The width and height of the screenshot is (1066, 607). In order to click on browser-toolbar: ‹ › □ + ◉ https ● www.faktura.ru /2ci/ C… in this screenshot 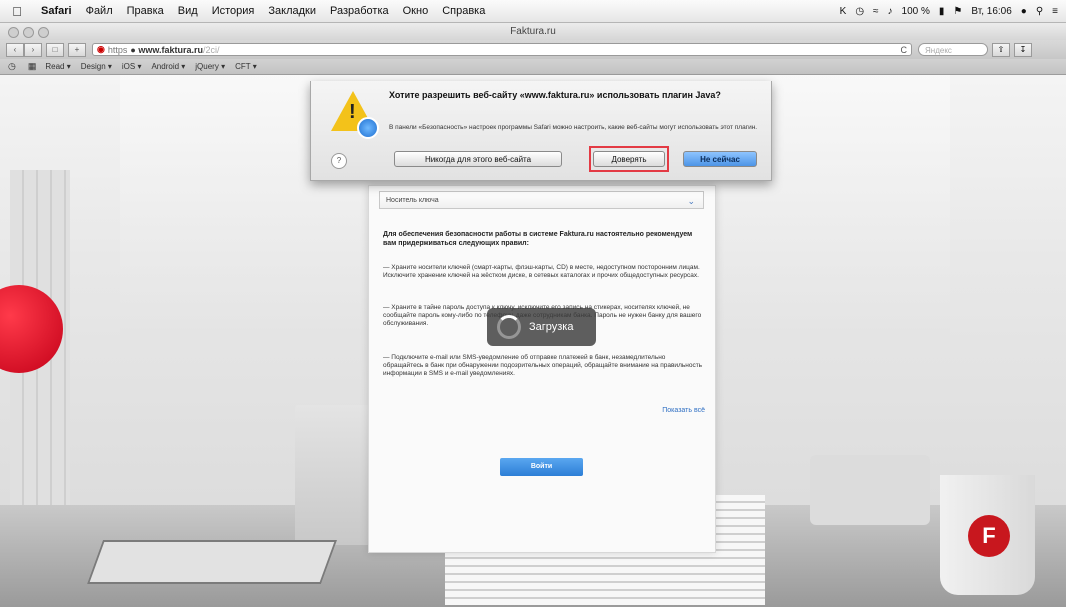, I will do `click(533, 49)`.